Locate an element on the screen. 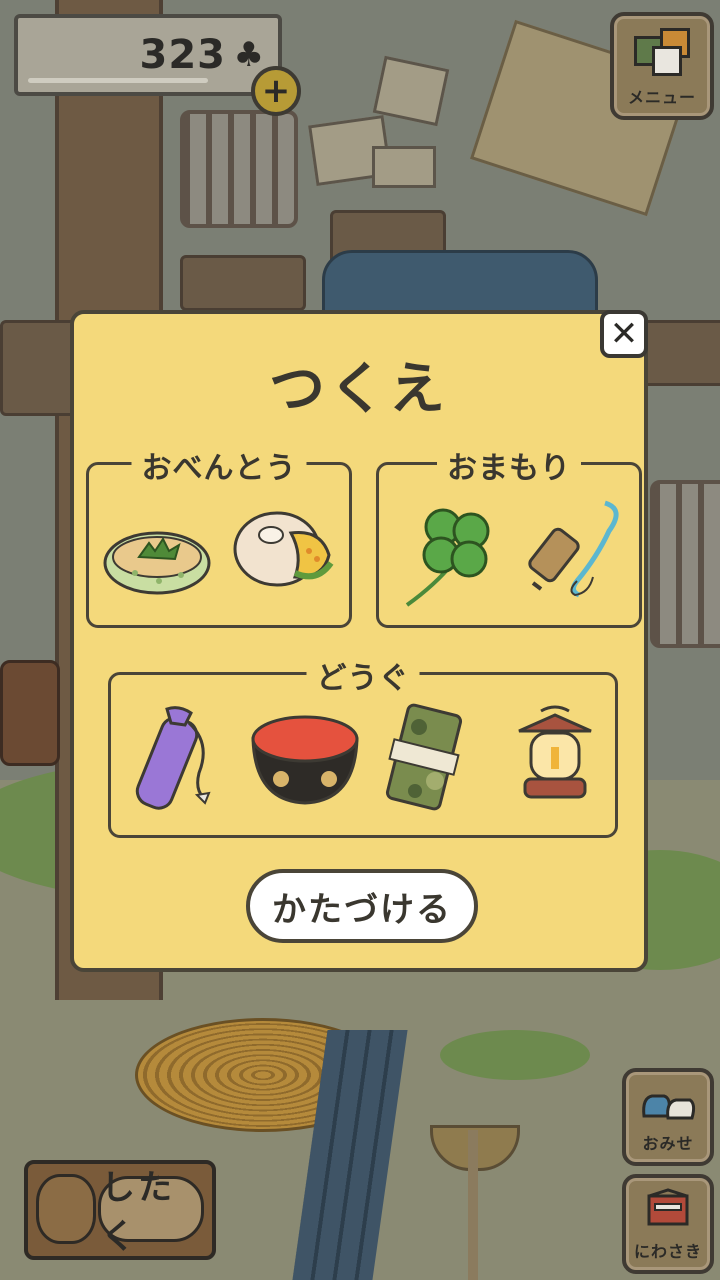 This screenshot has height=1280, width=720. pinned-note is located at coordinates (404, 167).